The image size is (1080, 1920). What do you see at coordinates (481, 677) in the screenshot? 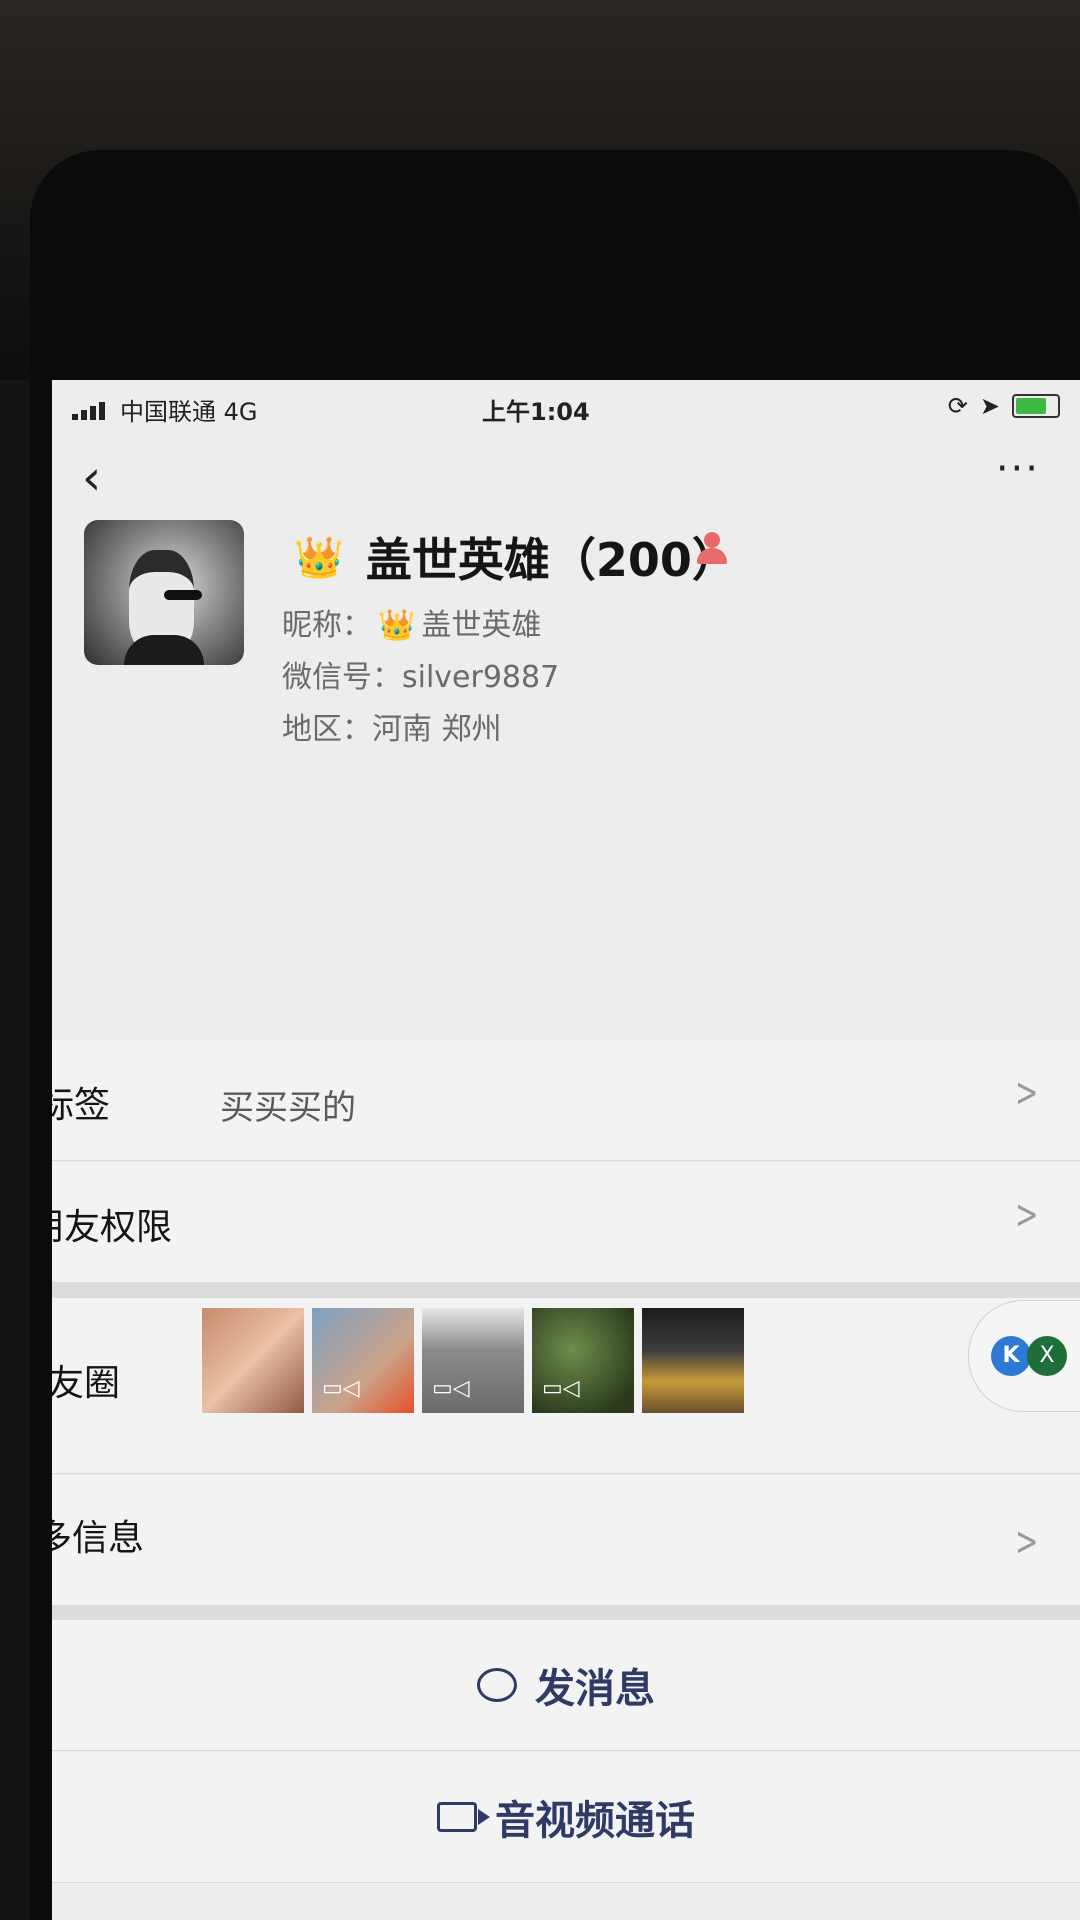
I see `wechat-id-value: silver9887` at bounding box center [481, 677].